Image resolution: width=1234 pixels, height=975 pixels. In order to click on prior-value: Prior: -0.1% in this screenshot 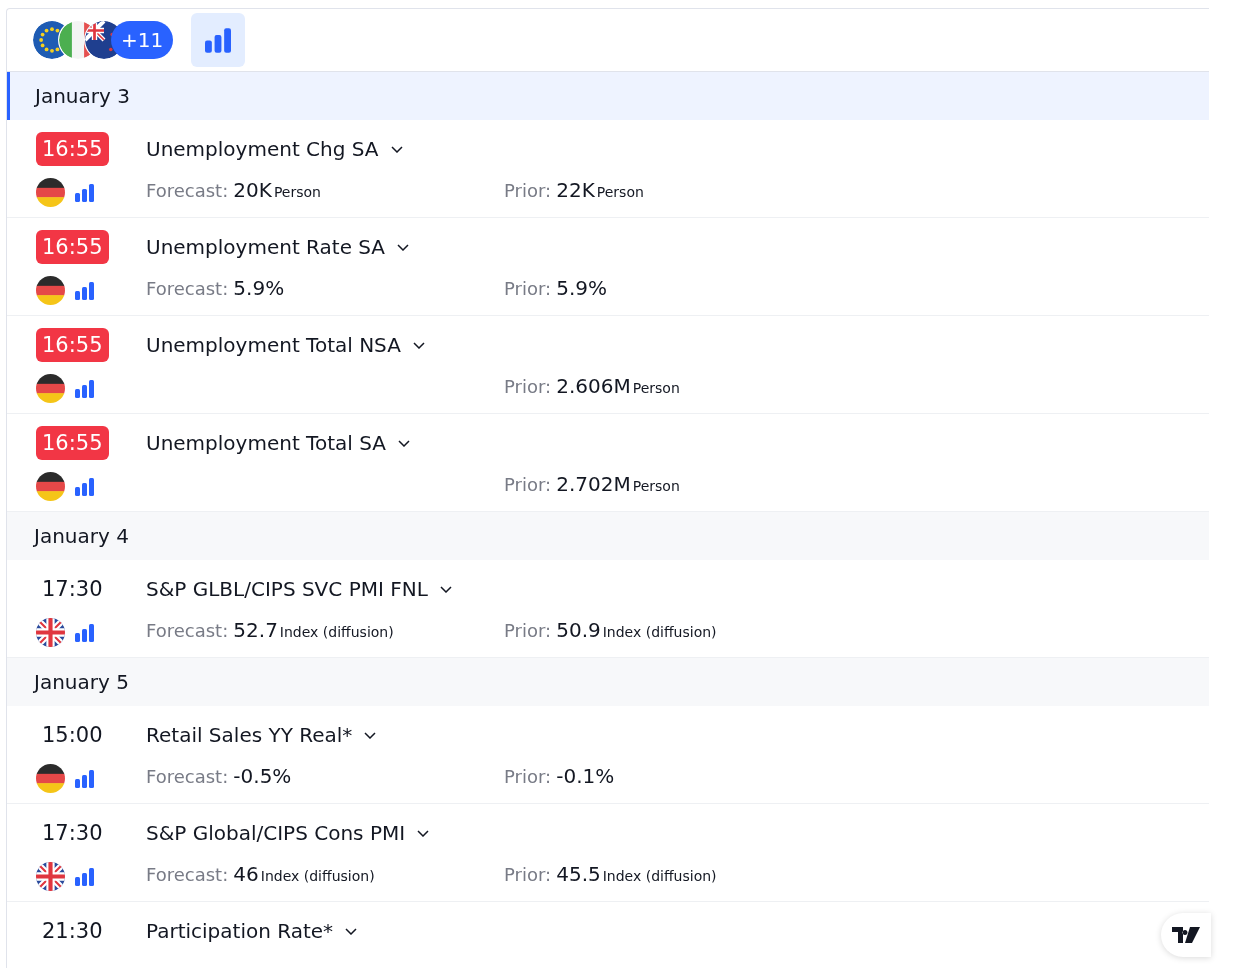, I will do `click(560, 776)`.